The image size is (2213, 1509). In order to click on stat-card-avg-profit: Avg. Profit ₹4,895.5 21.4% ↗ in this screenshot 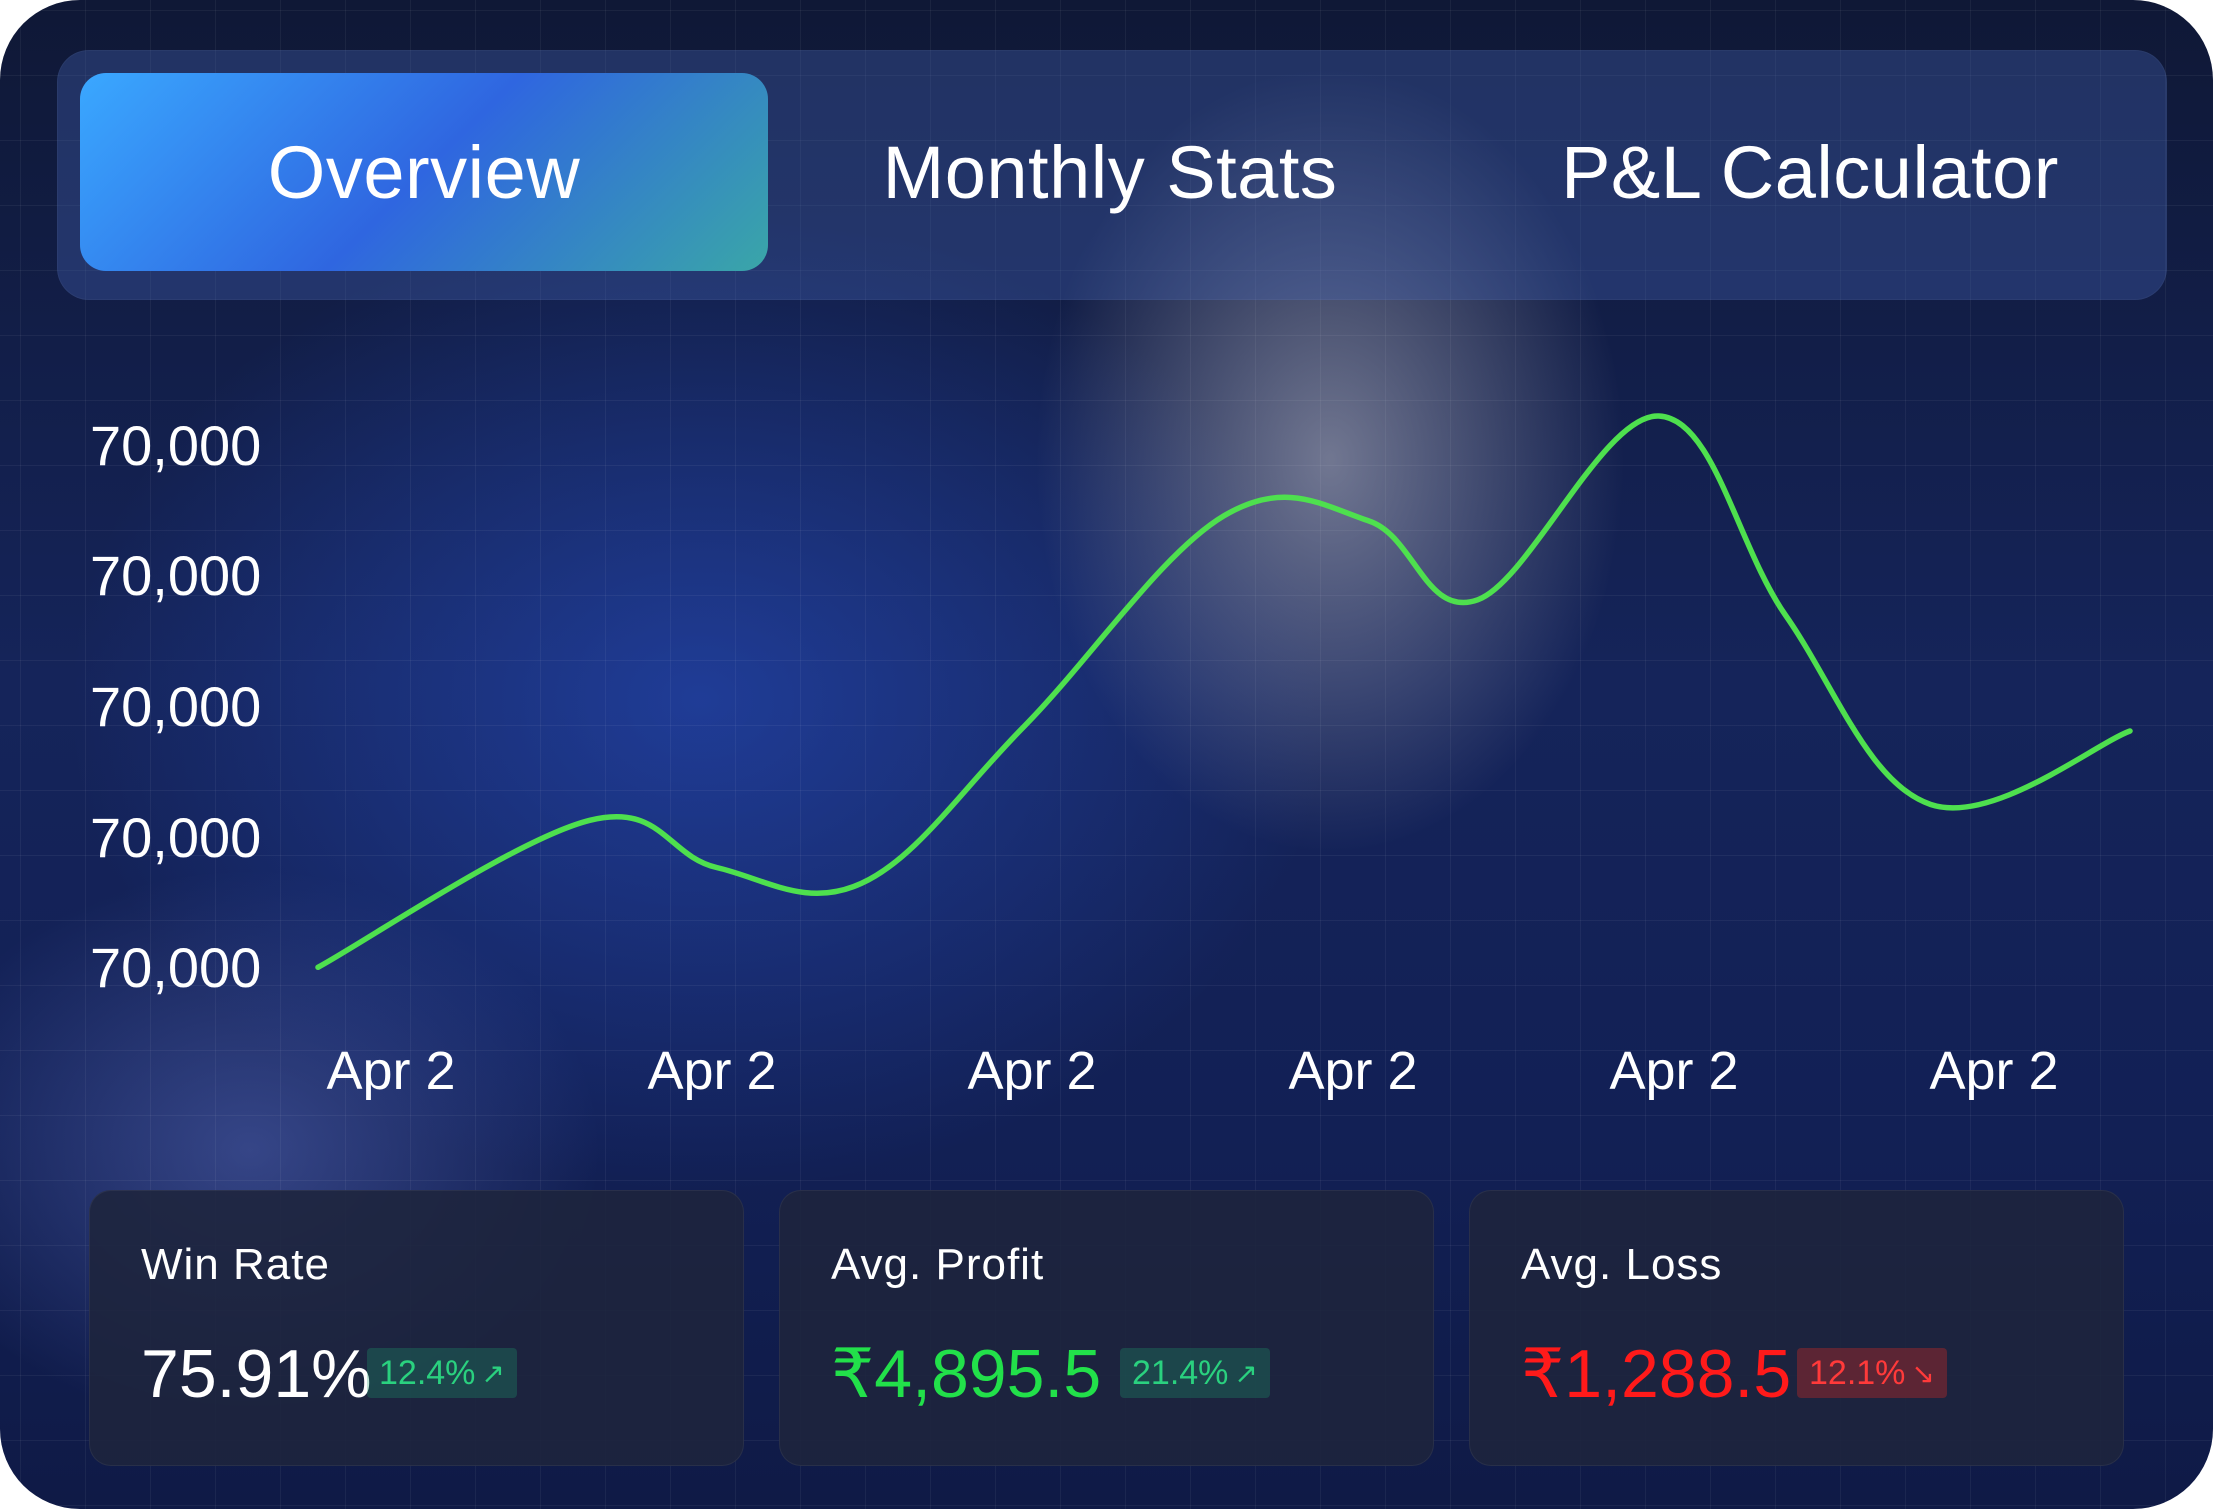, I will do `click(1106, 1328)`.